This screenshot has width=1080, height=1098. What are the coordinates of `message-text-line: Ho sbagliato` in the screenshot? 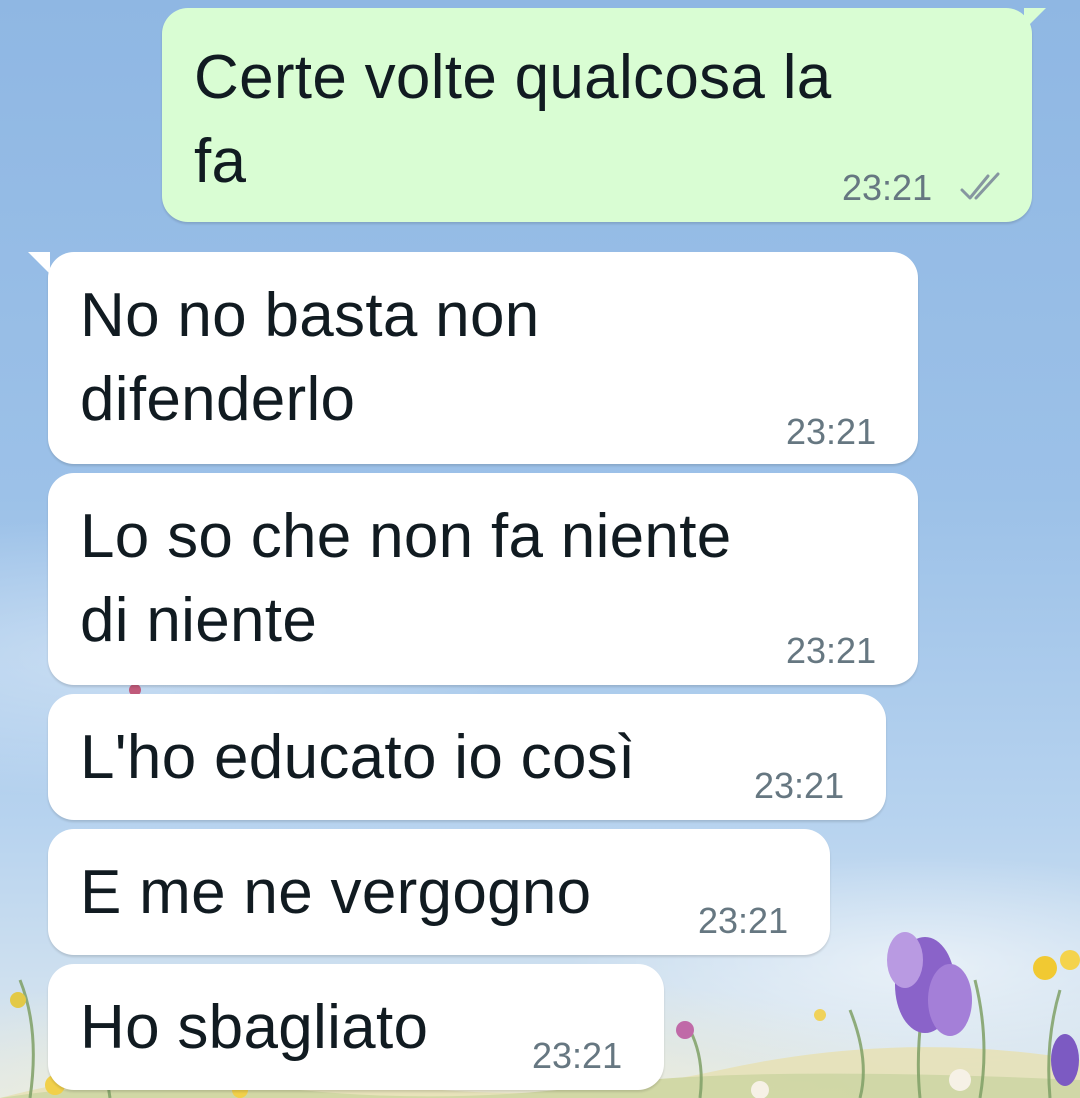 It's located at (254, 1027).